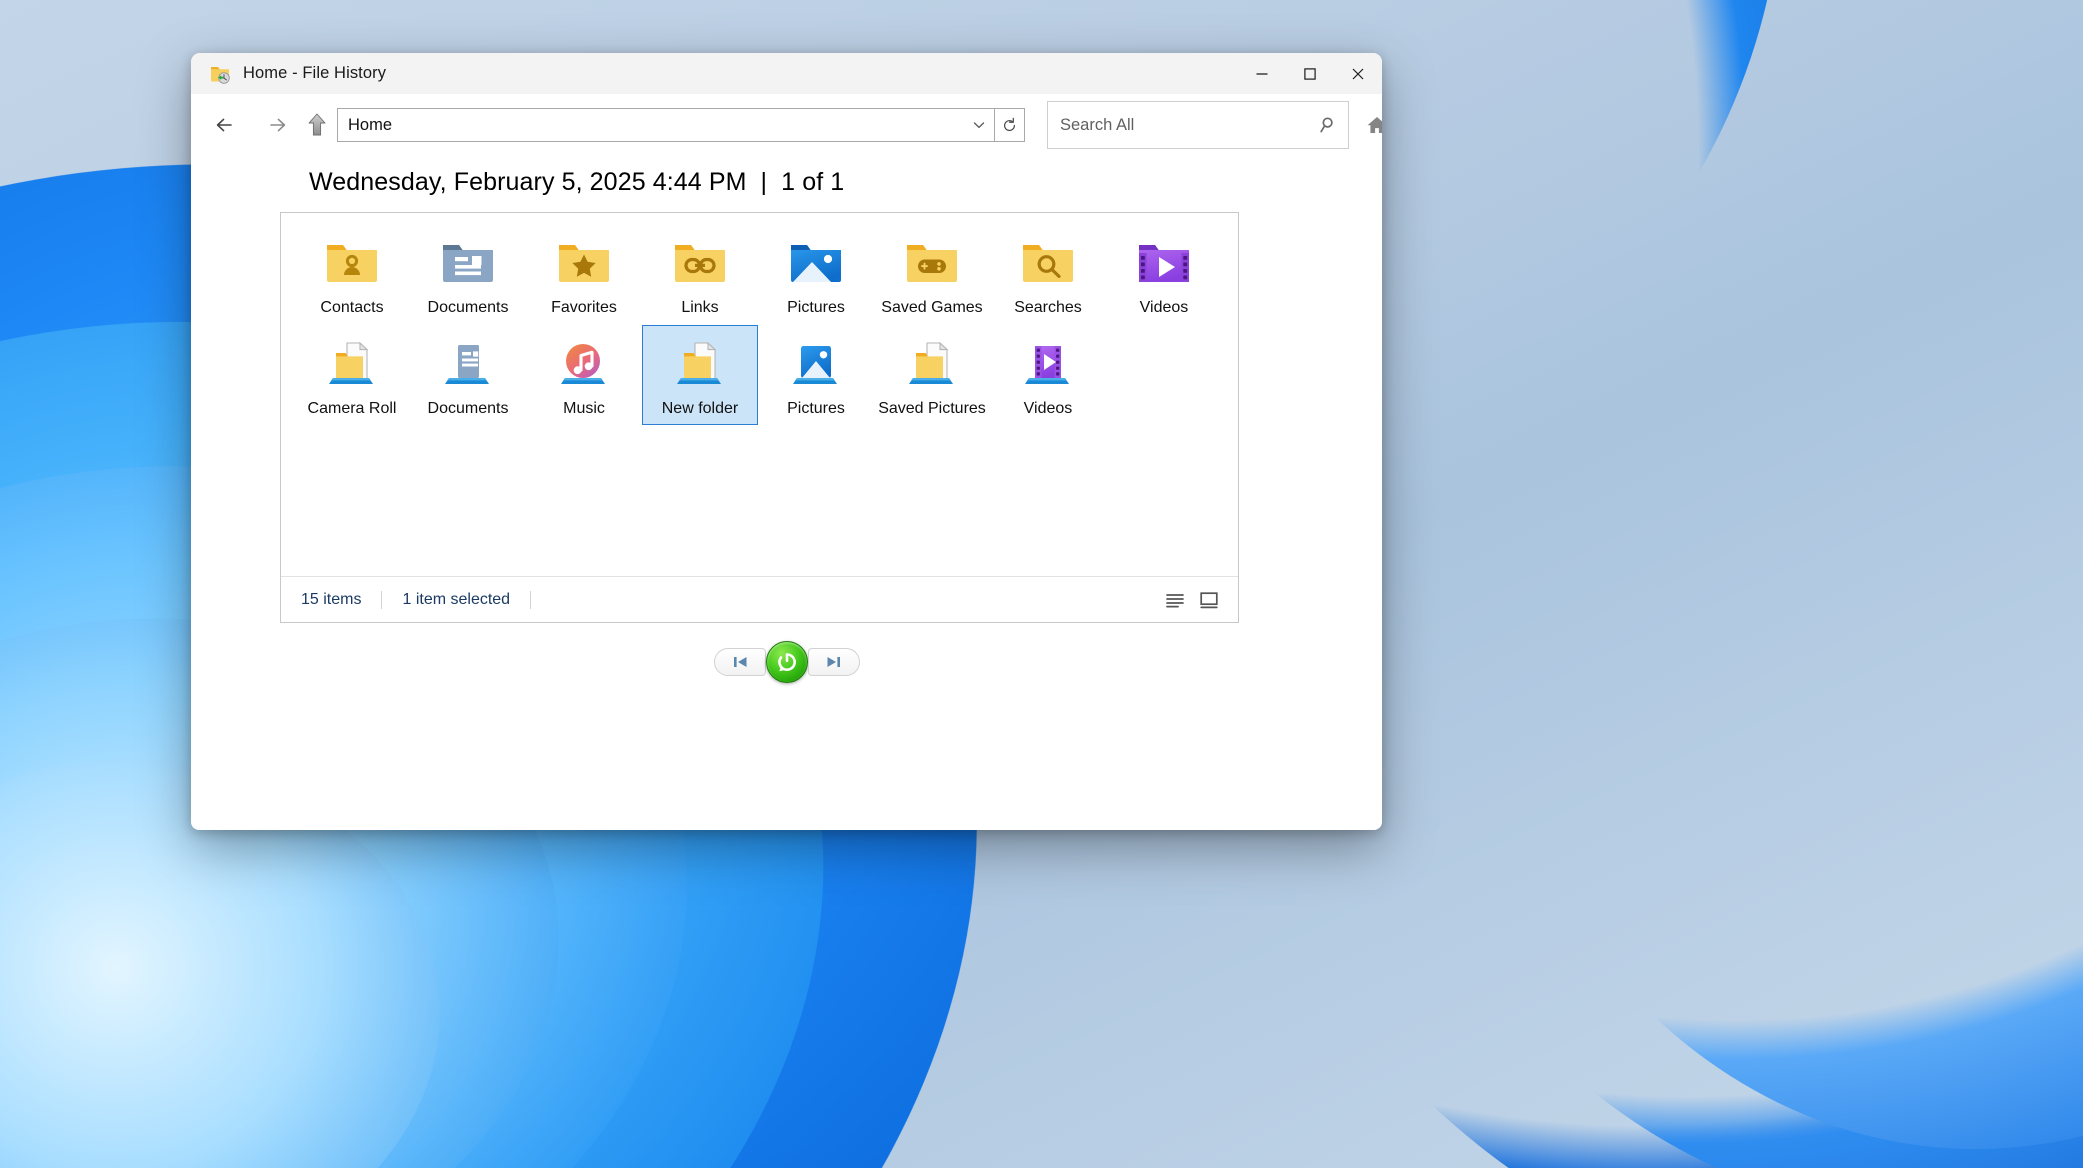 This screenshot has height=1168, width=2083. I want to click on folder-documents-icon, so click(468, 262).